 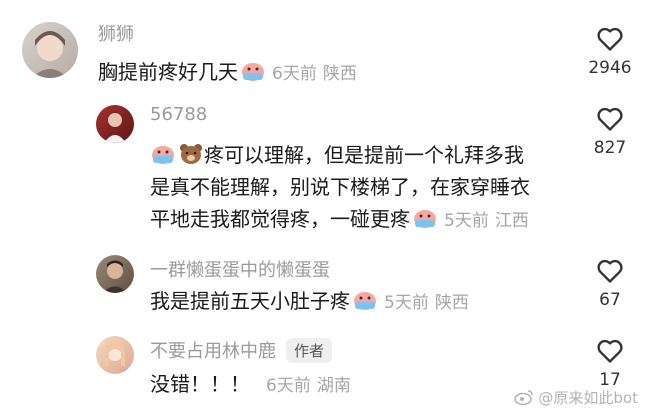 I want to click on comment-text: 我是提前五天小肚子疼 5天前 陕西, so click(x=309, y=302).